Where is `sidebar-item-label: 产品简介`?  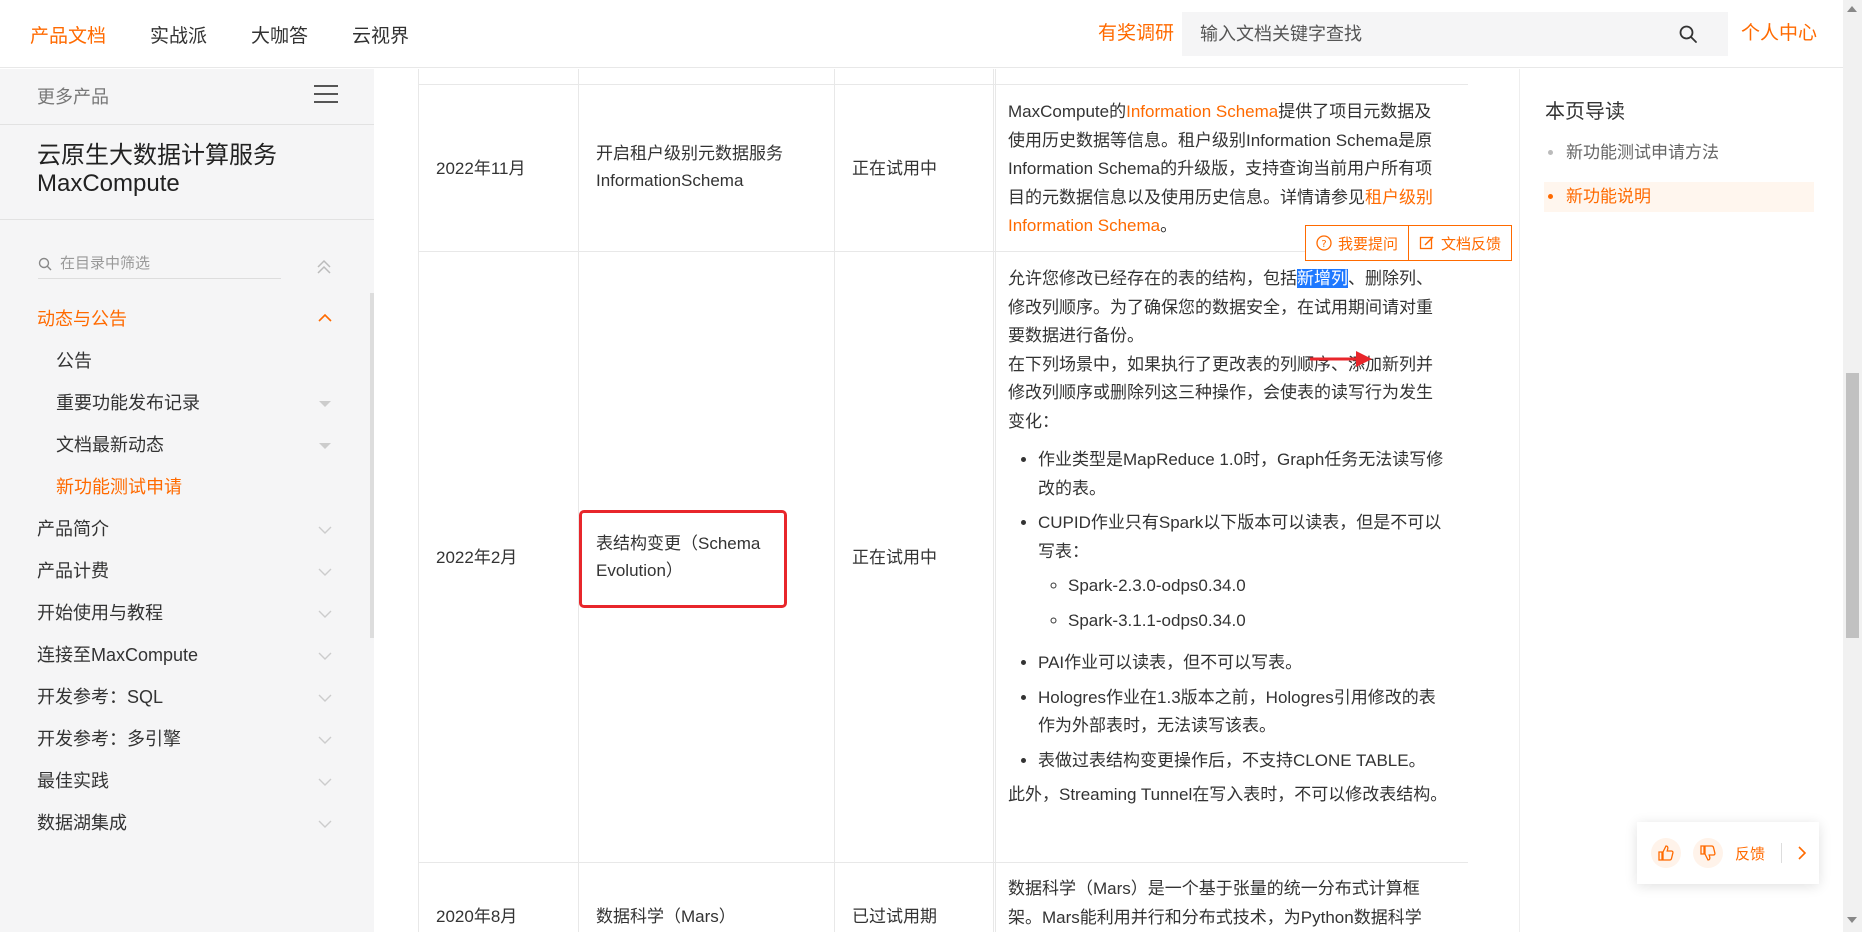
sidebar-item-label: 产品简介 is located at coordinates (73, 529).